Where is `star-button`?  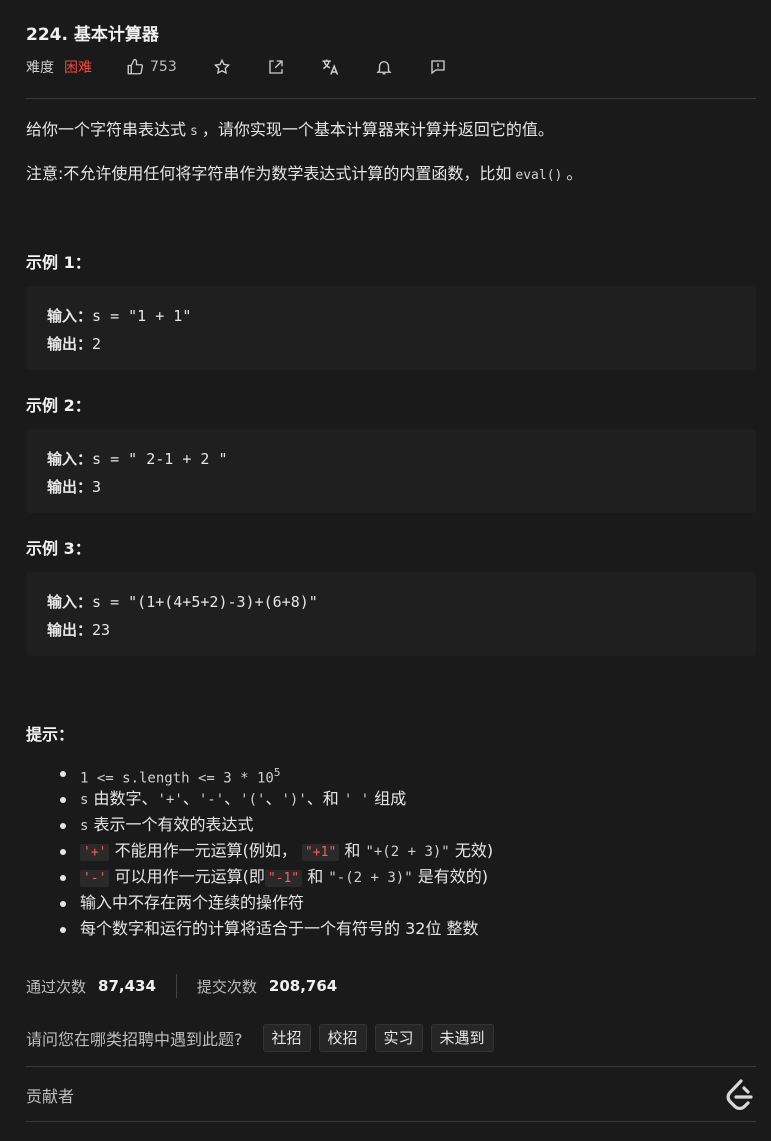
star-button is located at coordinates (222, 67).